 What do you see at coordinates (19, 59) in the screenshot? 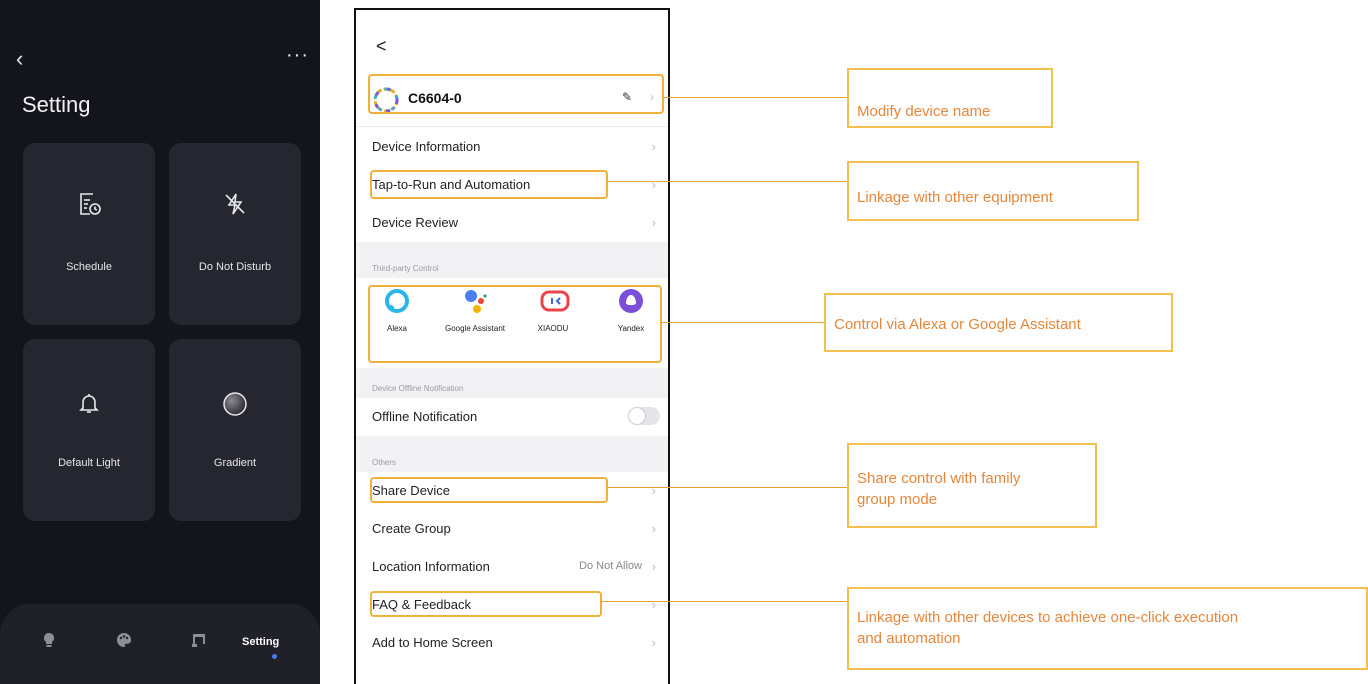
I see `back-button: ‹` at bounding box center [19, 59].